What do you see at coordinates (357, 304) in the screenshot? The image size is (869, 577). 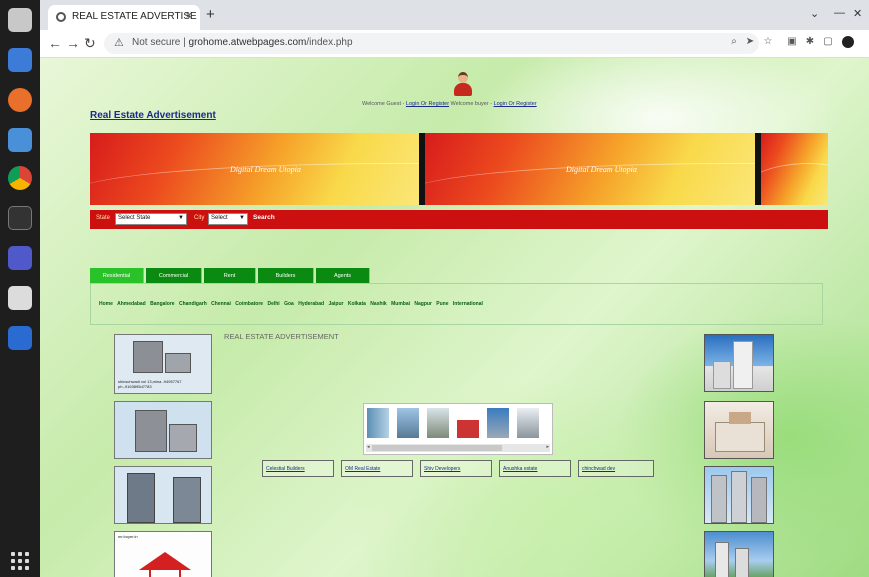 I see `city-link-kolkata: Kolkata` at bounding box center [357, 304].